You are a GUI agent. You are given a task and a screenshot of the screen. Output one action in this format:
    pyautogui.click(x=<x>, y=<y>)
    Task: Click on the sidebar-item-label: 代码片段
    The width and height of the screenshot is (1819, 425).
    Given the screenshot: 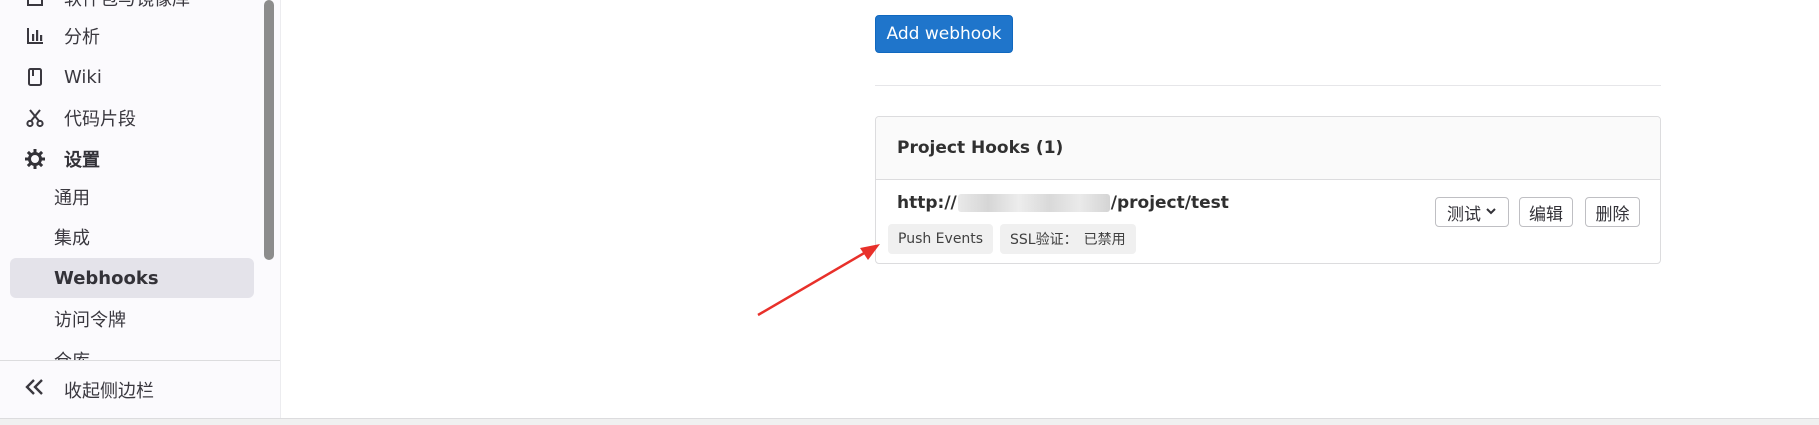 What is the action you would take?
    pyautogui.click(x=100, y=119)
    